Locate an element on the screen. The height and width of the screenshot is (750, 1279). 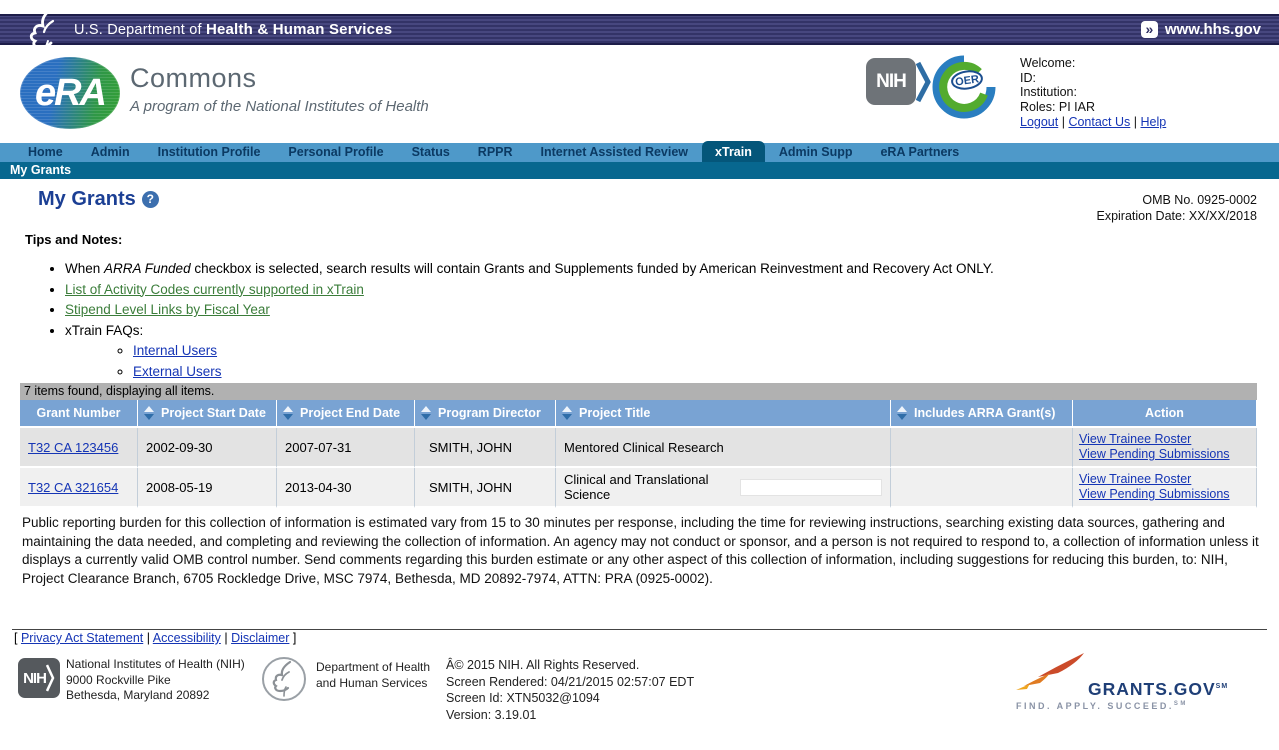
cell-director: SMITH, JOHN is located at coordinates (485, 448).